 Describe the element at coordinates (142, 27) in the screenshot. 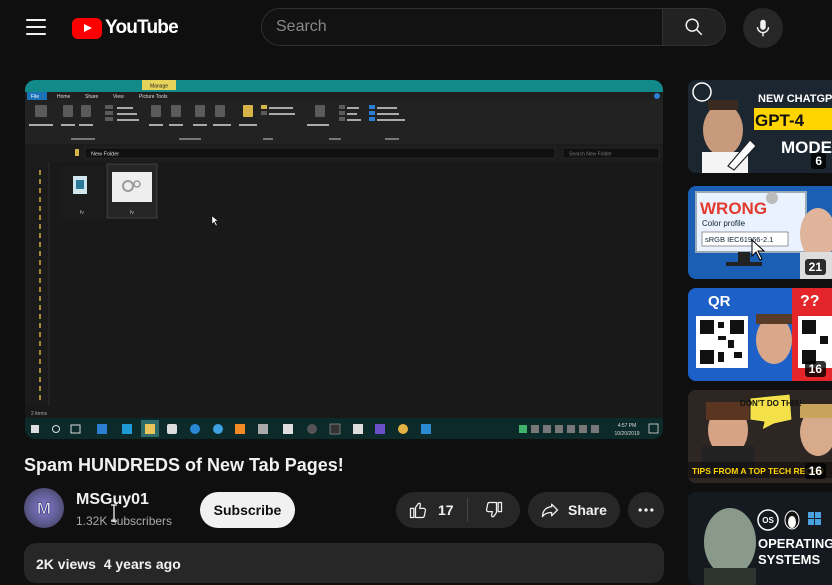

I see `logo-text: YouTube` at that location.